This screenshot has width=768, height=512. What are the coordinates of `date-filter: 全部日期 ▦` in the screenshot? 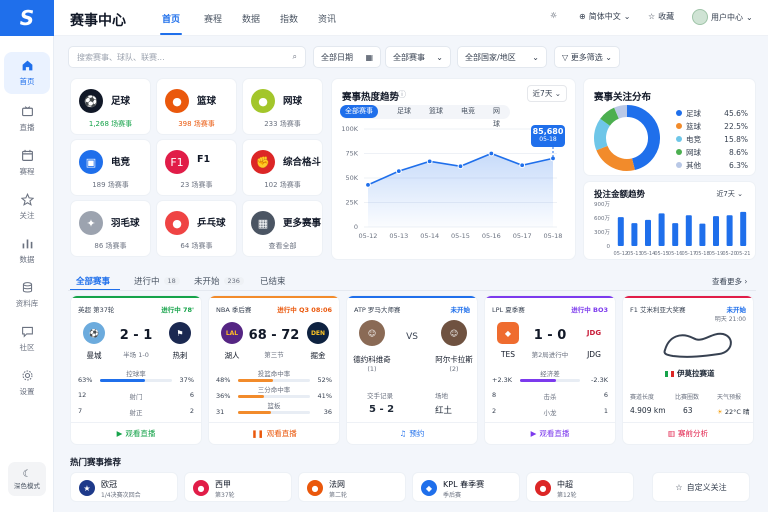 It's located at (347, 57).